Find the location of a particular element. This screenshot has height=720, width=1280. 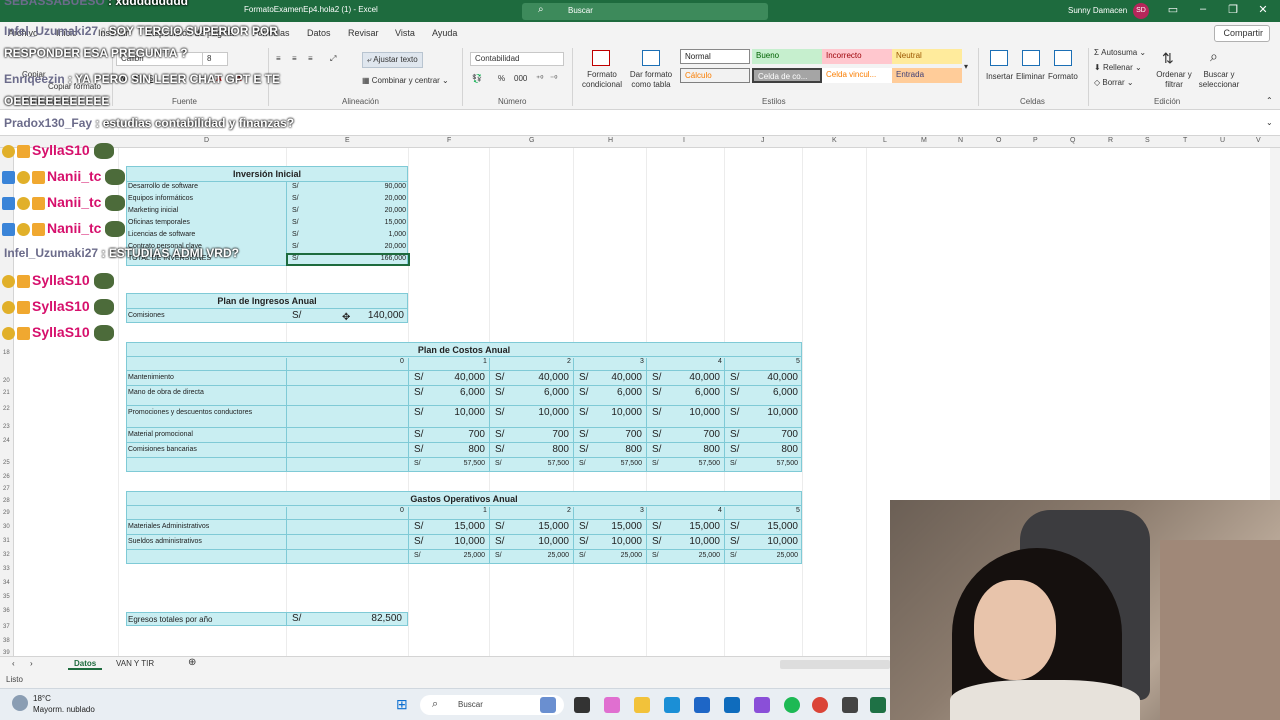

minimize-icon: – is located at coordinates (1203, 9).